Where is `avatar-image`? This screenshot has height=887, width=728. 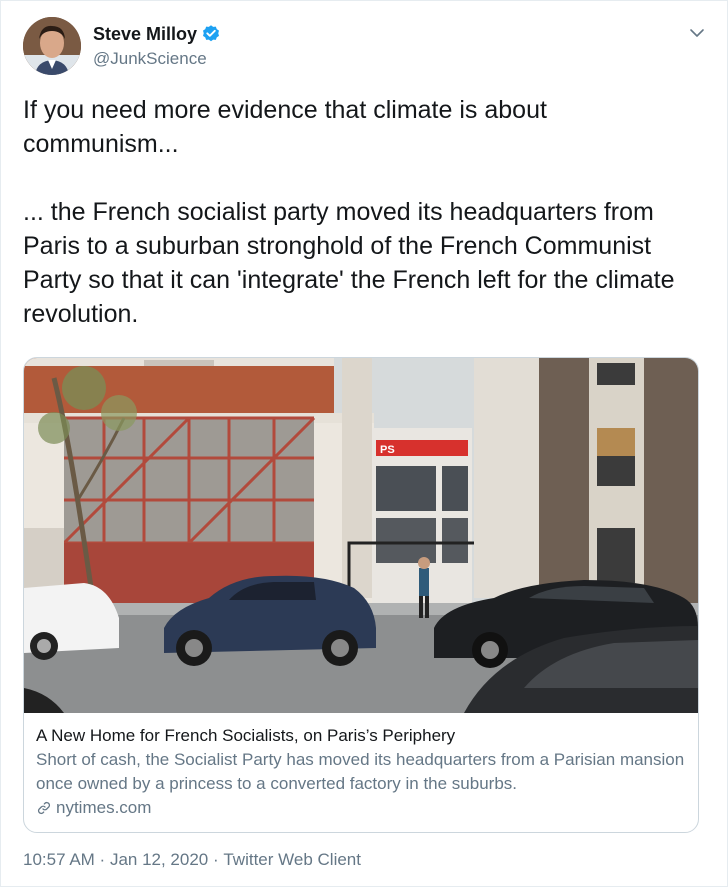
avatar-image is located at coordinates (52, 46).